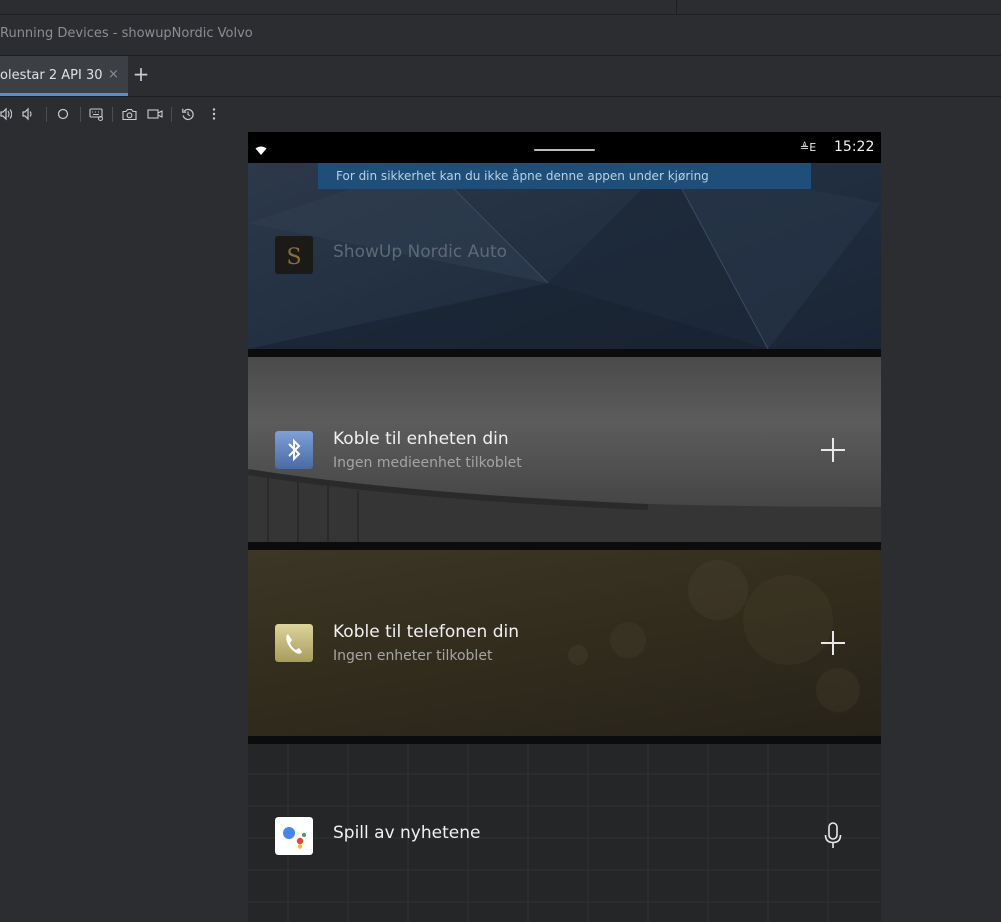  Describe the element at coordinates (51, 75) in the screenshot. I see `tab-device-label: olestar 2 API 30` at that location.